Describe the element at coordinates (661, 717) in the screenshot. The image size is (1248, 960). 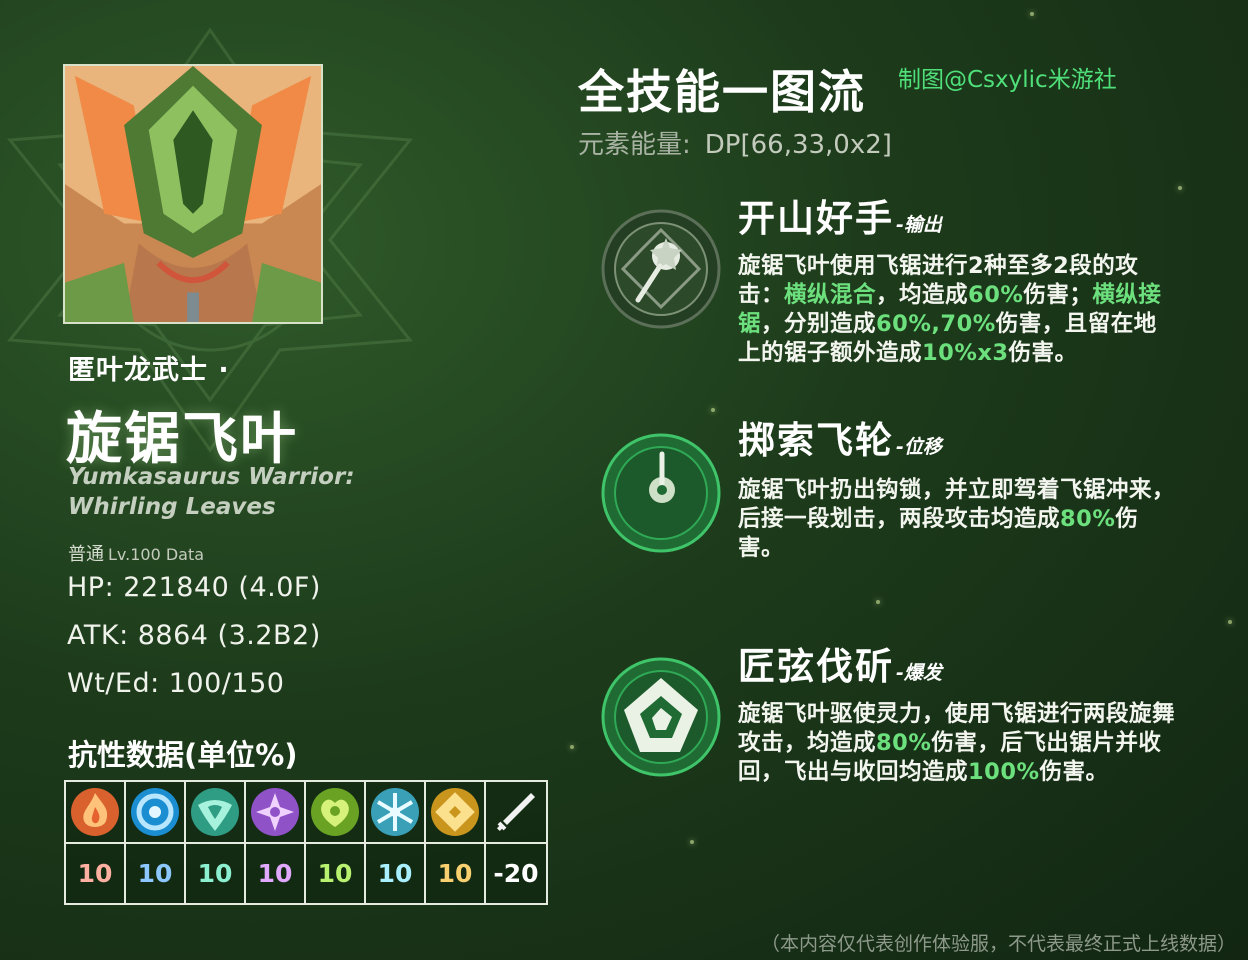
I see `dendro-spiral-icon` at that location.